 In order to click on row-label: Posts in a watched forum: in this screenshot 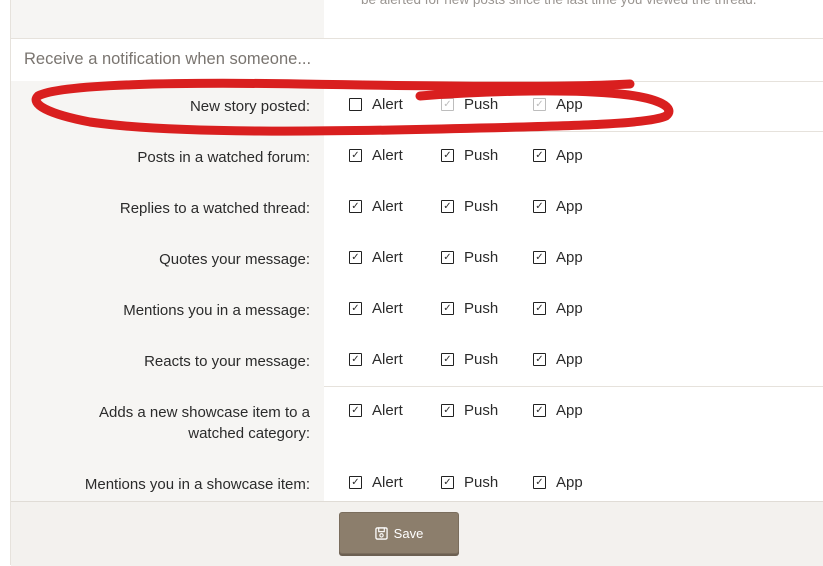, I will do `click(223, 157)`.